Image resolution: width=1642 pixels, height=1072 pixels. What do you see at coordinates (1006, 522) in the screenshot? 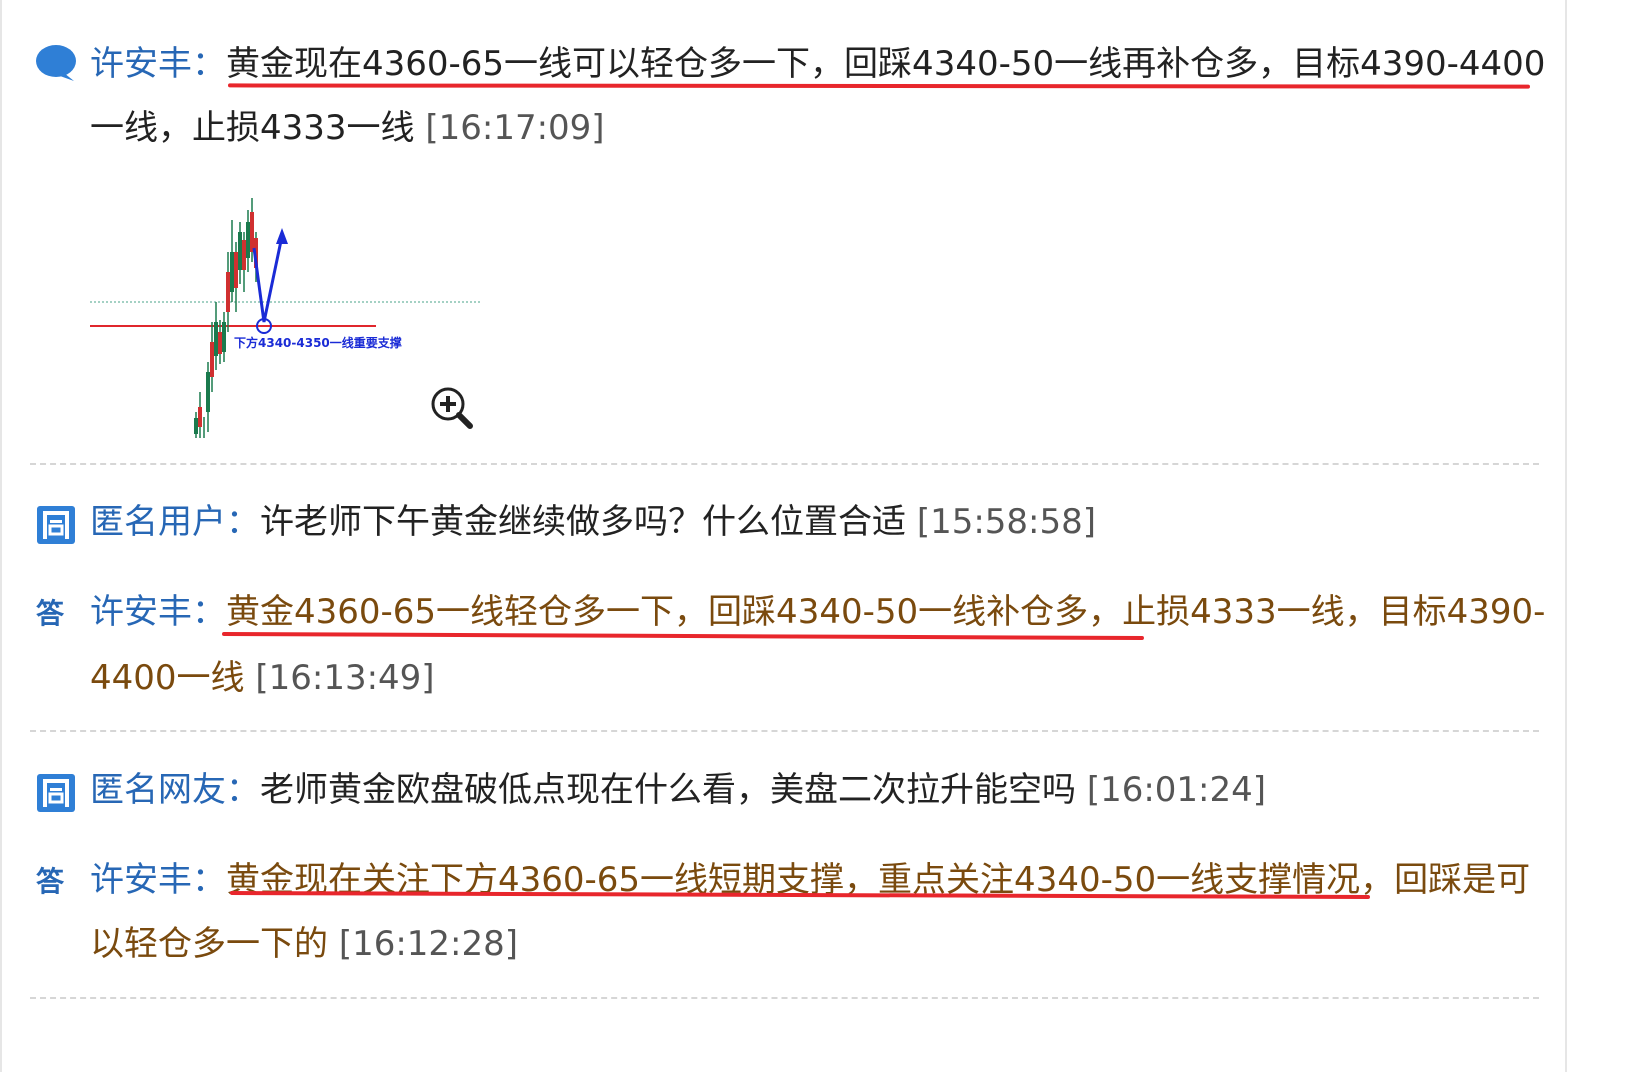
I see `timestamp: [15:58:58]` at bounding box center [1006, 522].